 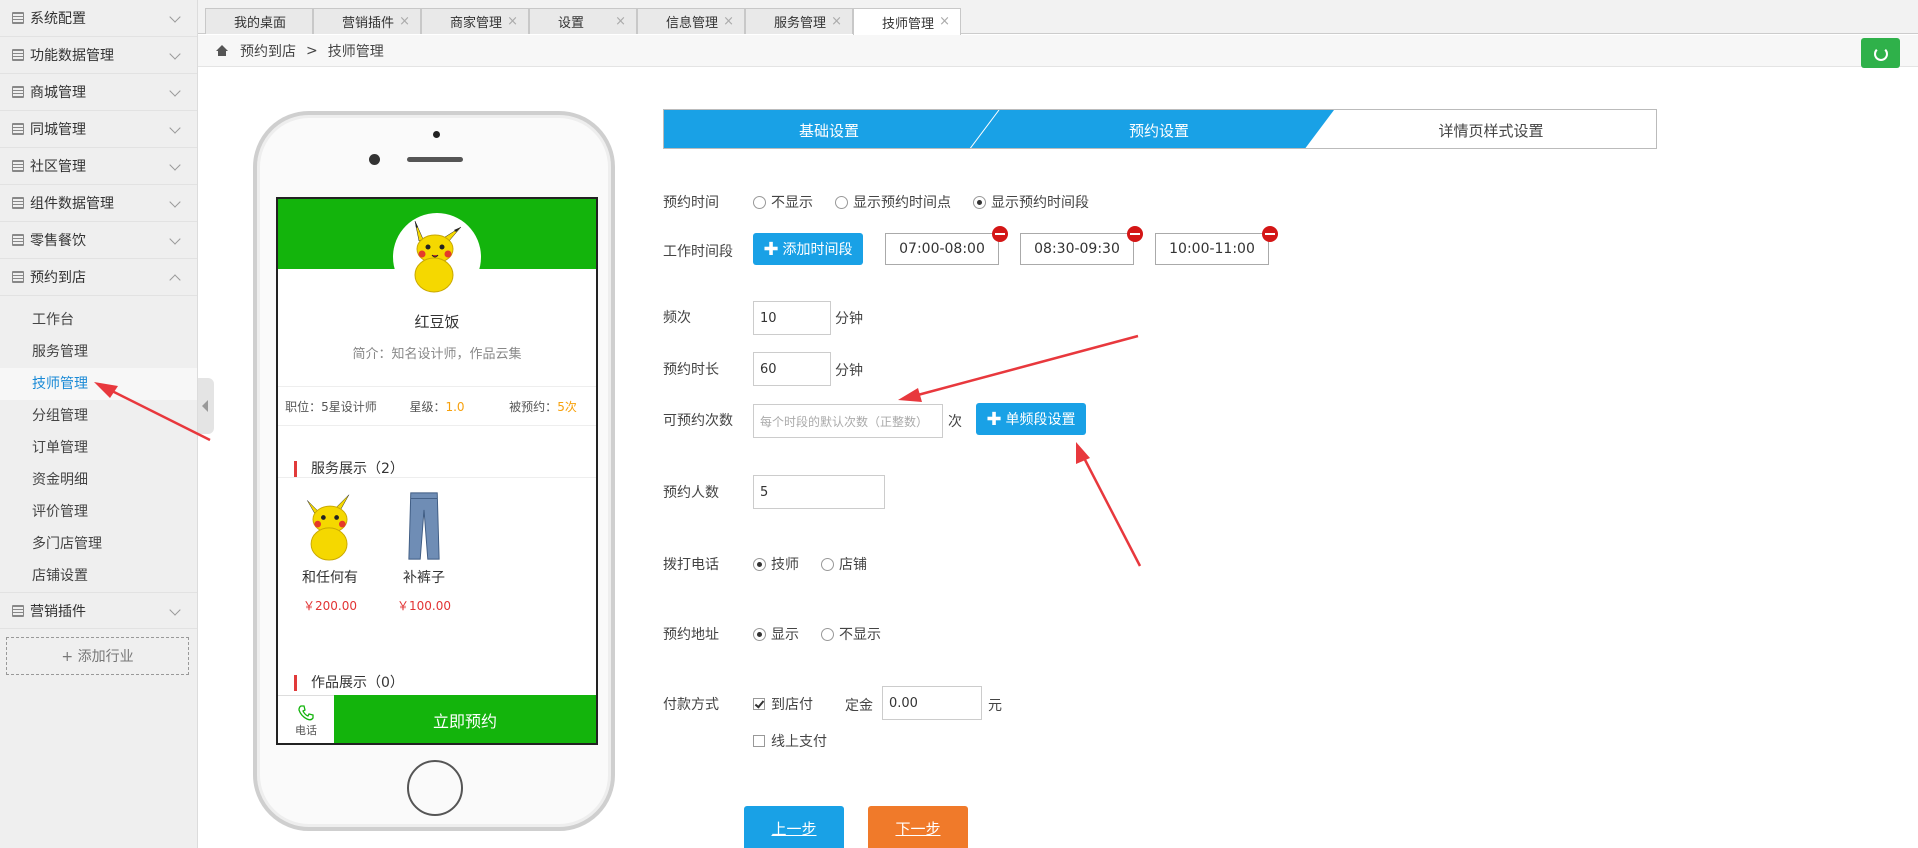 I want to click on sidebar-group-retail: 零售餐饮, so click(x=98, y=240).